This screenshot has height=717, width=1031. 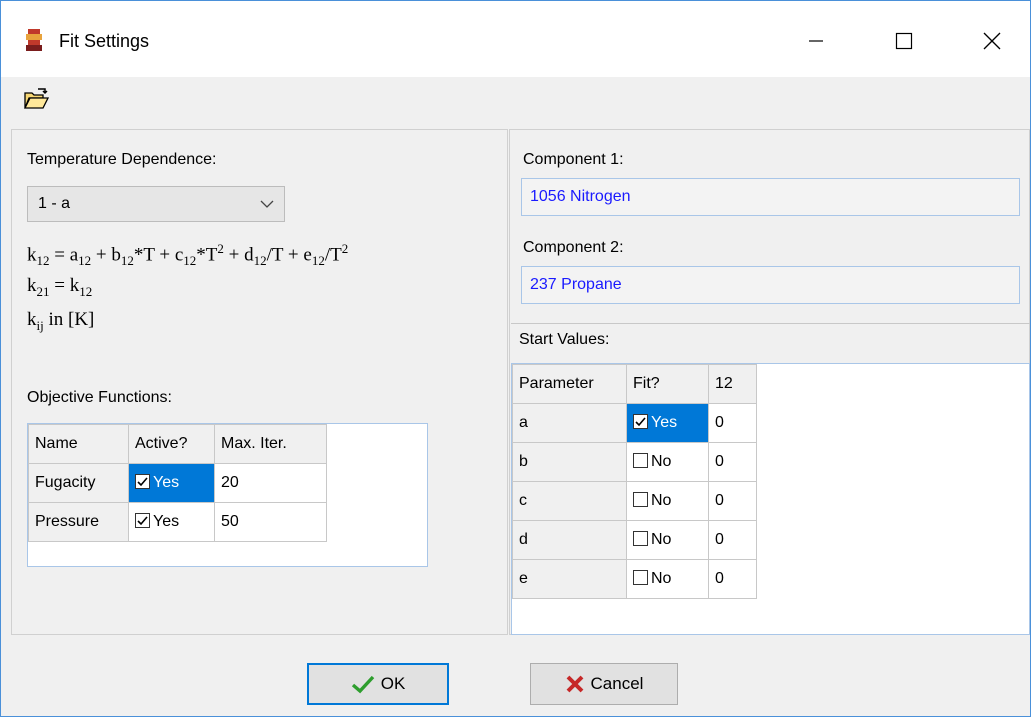 I want to click on fit-checkbox-a: Yes, so click(x=667, y=423).